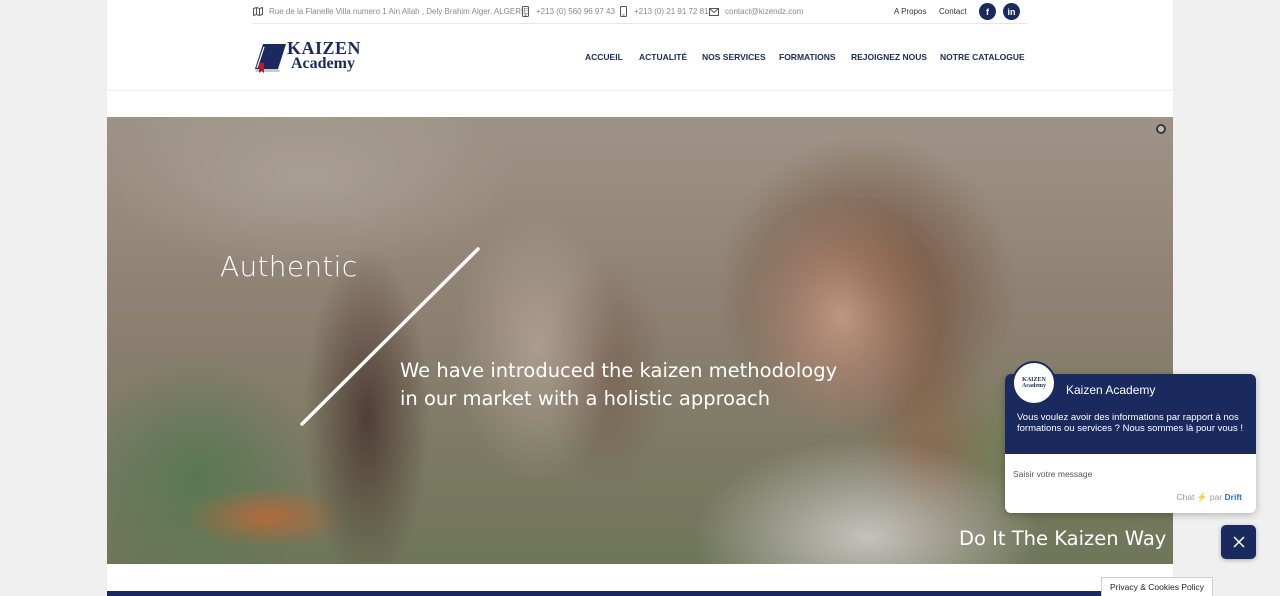 The image size is (1280, 596). What do you see at coordinates (1052, 474) in the screenshot?
I see `chat-message-input: Saisir votre message` at bounding box center [1052, 474].